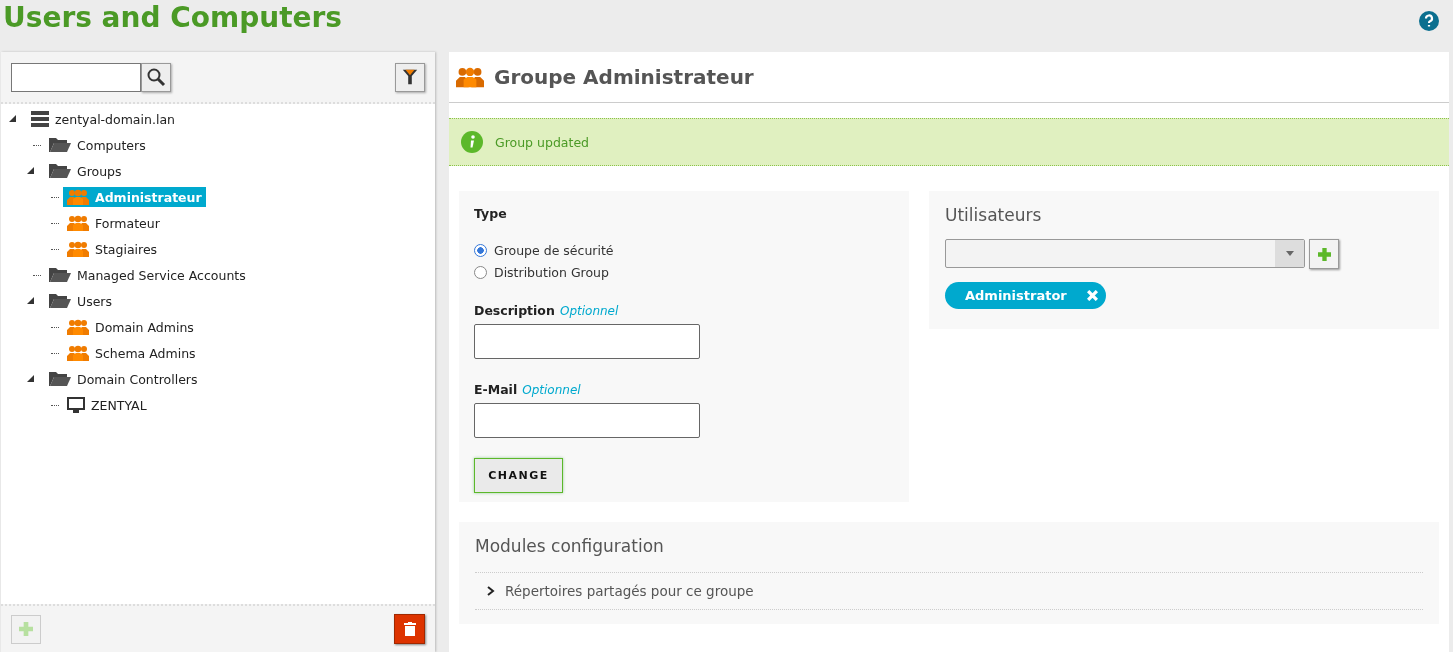 Image resolution: width=1453 pixels, height=652 pixels. I want to click on filter-icon, so click(410, 77).